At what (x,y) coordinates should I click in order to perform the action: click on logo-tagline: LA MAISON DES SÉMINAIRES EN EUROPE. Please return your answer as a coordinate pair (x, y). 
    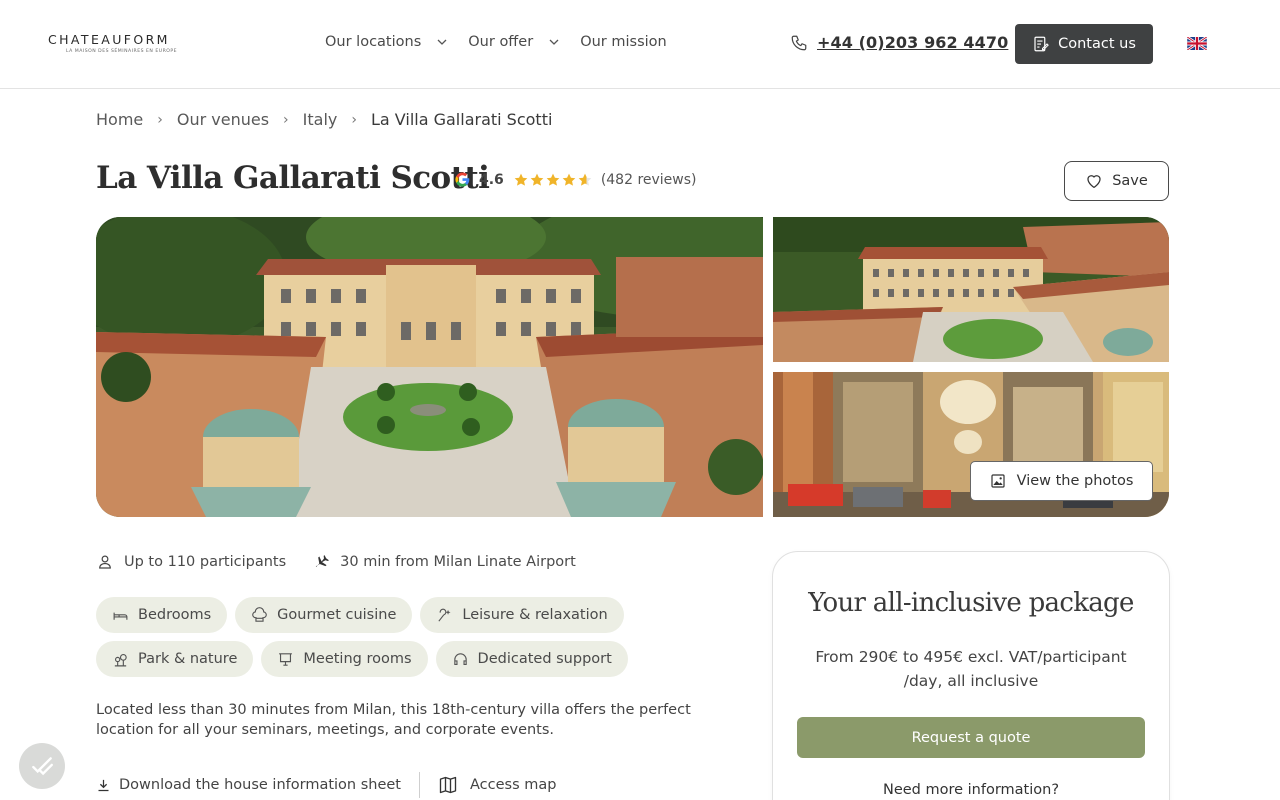
    Looking at the image, I should click on (122, 51).